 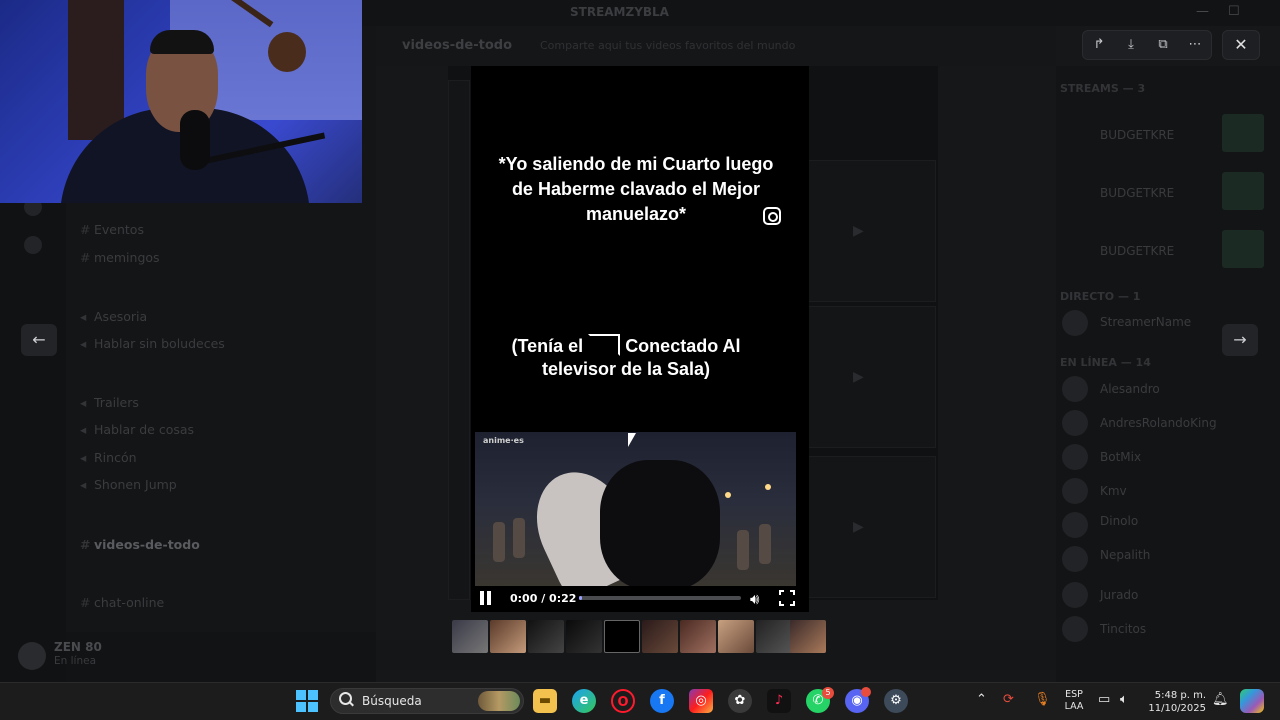 What do you see at coordinates (660, 525) in the screenshot?
I see `clip-silhouette` at bounding box center [660, 525].